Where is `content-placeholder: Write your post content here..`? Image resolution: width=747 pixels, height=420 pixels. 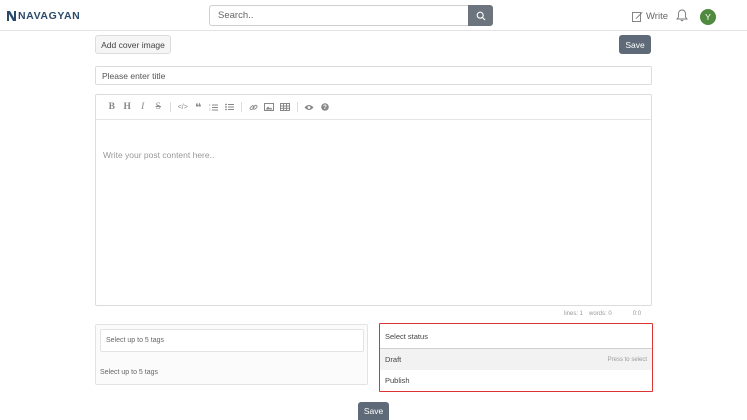 content-placeholder: Write your post content here.. is located at coordinates (159, 155).